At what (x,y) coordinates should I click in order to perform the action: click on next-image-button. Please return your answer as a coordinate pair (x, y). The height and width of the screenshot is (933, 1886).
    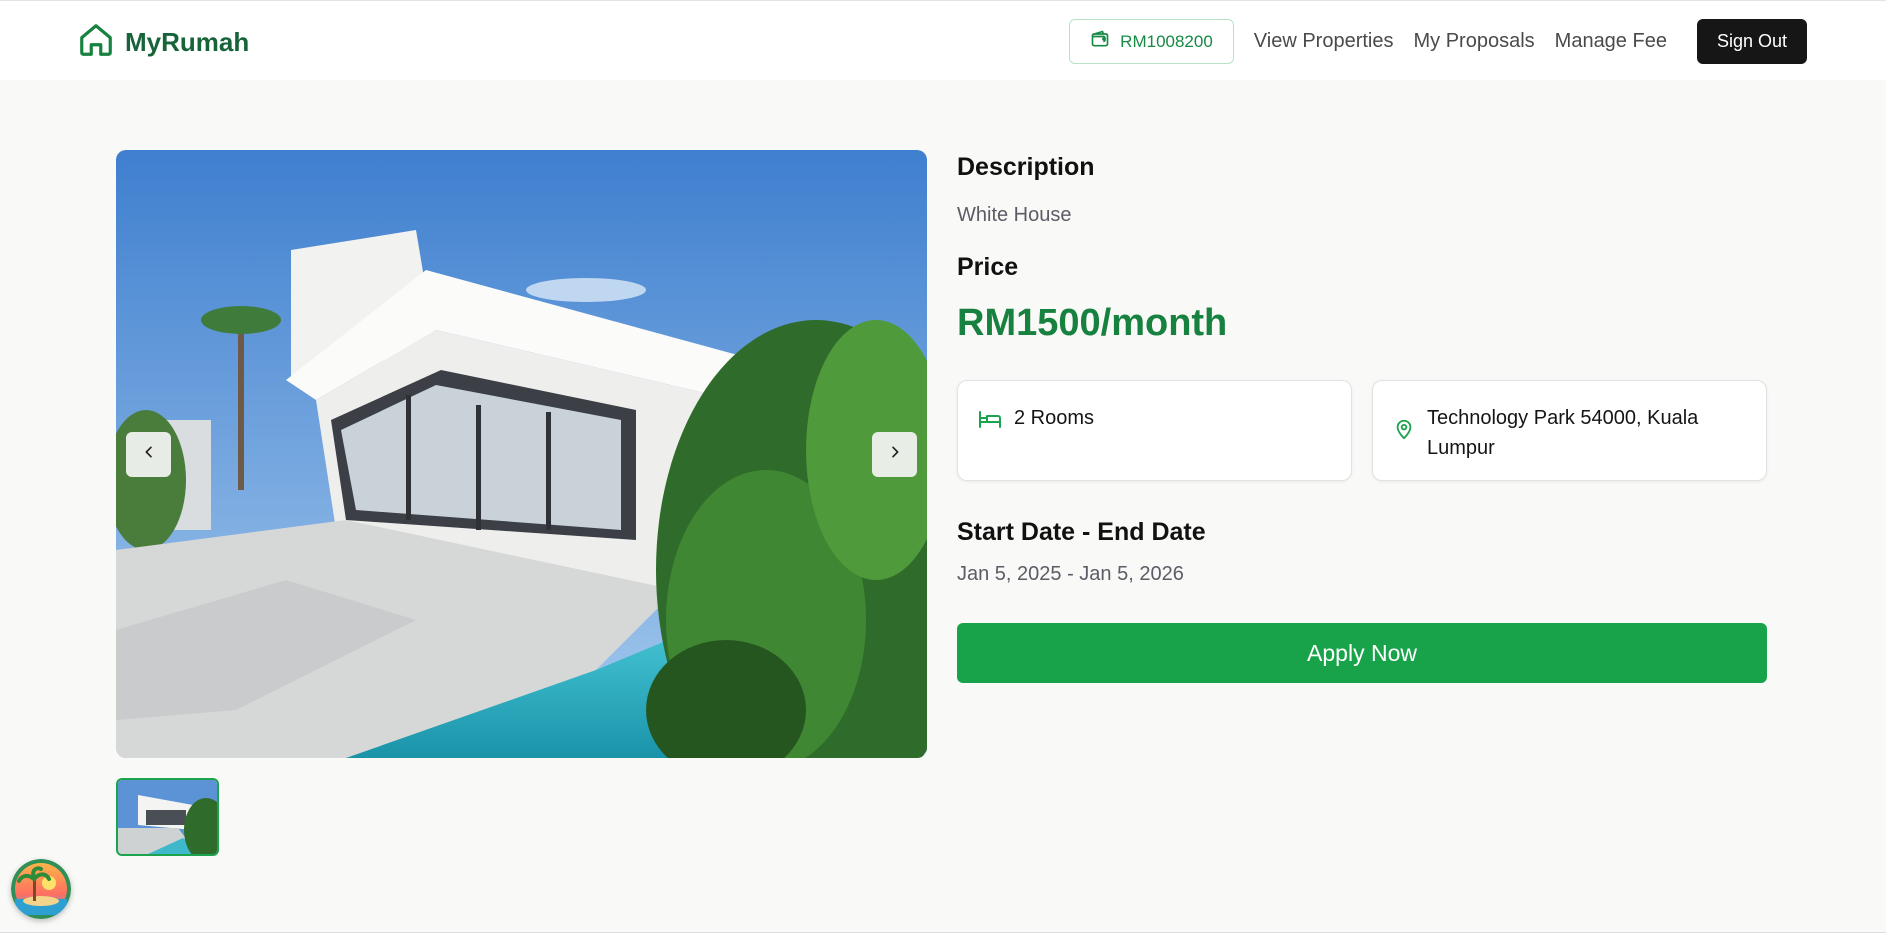
    Looking at the image, I should click on (894, 454).